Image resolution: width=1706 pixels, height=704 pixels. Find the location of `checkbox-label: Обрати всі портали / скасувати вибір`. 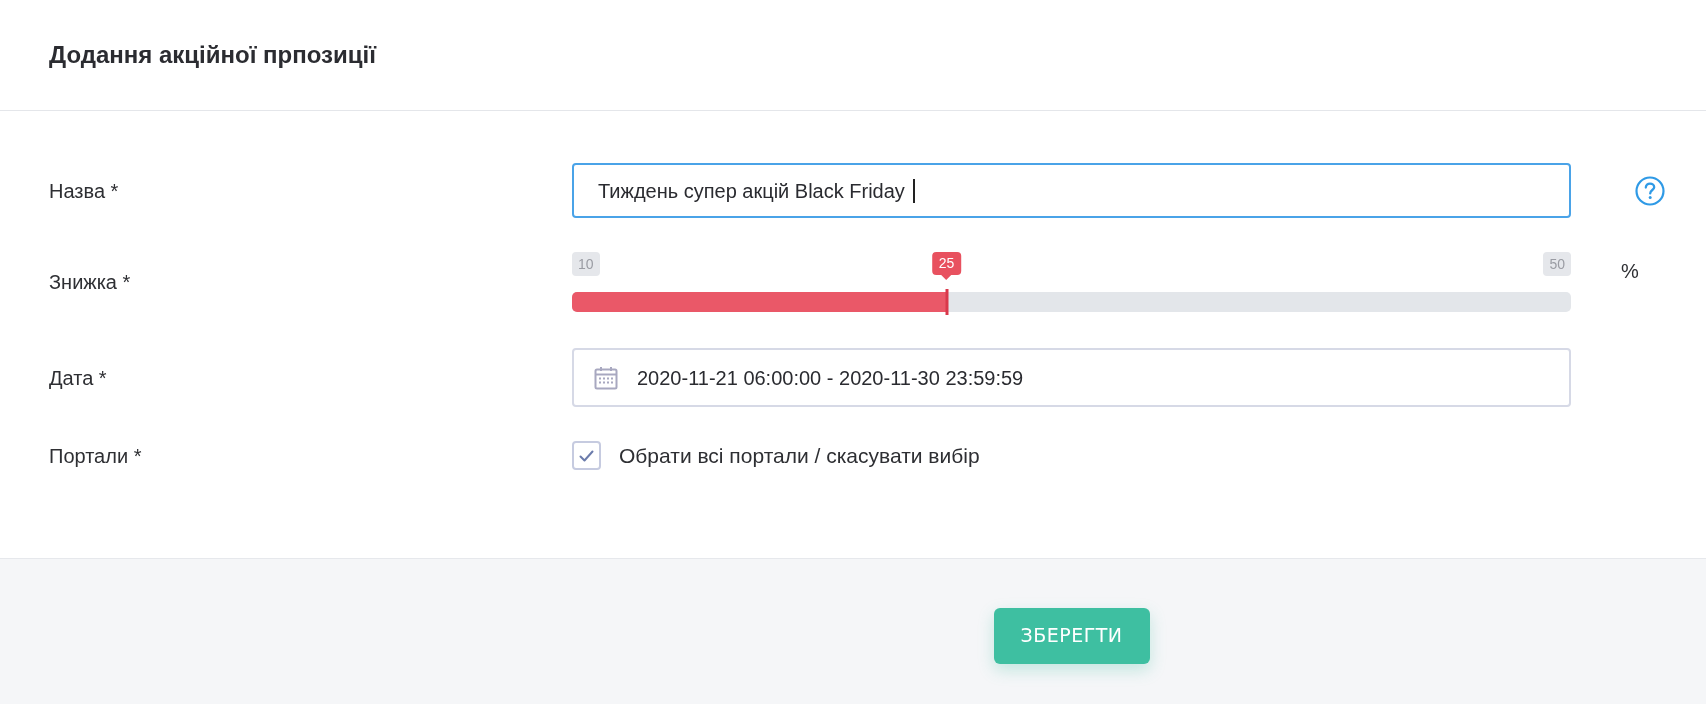

checkbox-label: Обрати всі портали / скасувати вибір is located at coordinates (799, 456).